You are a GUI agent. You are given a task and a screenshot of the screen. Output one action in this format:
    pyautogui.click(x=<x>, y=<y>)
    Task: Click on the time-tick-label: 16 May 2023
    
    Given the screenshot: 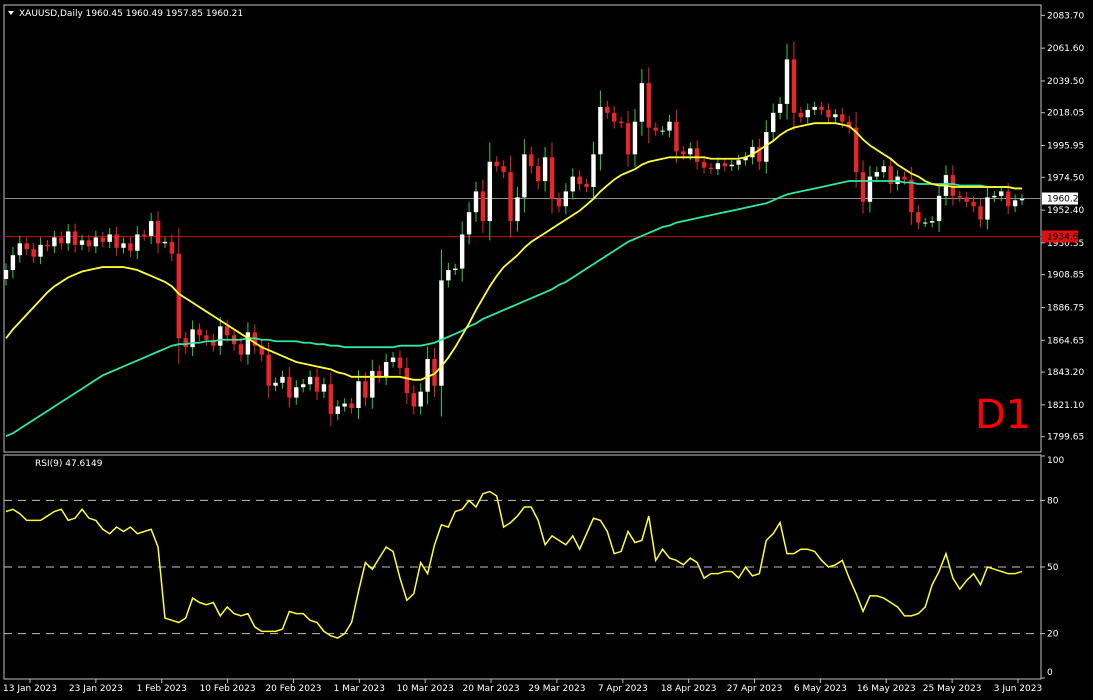 What is the action you would take?
    pyautogui.click(x=886, y=689)
    